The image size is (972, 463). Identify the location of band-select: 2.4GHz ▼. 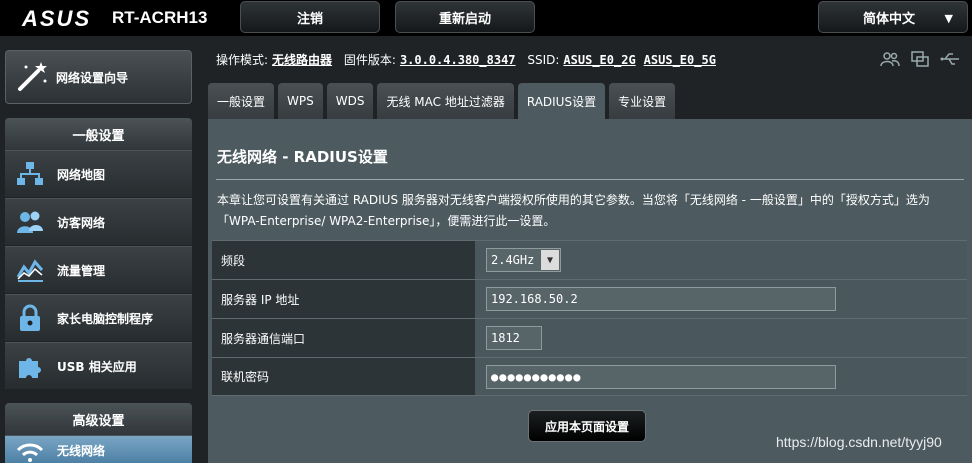
(523, 260).